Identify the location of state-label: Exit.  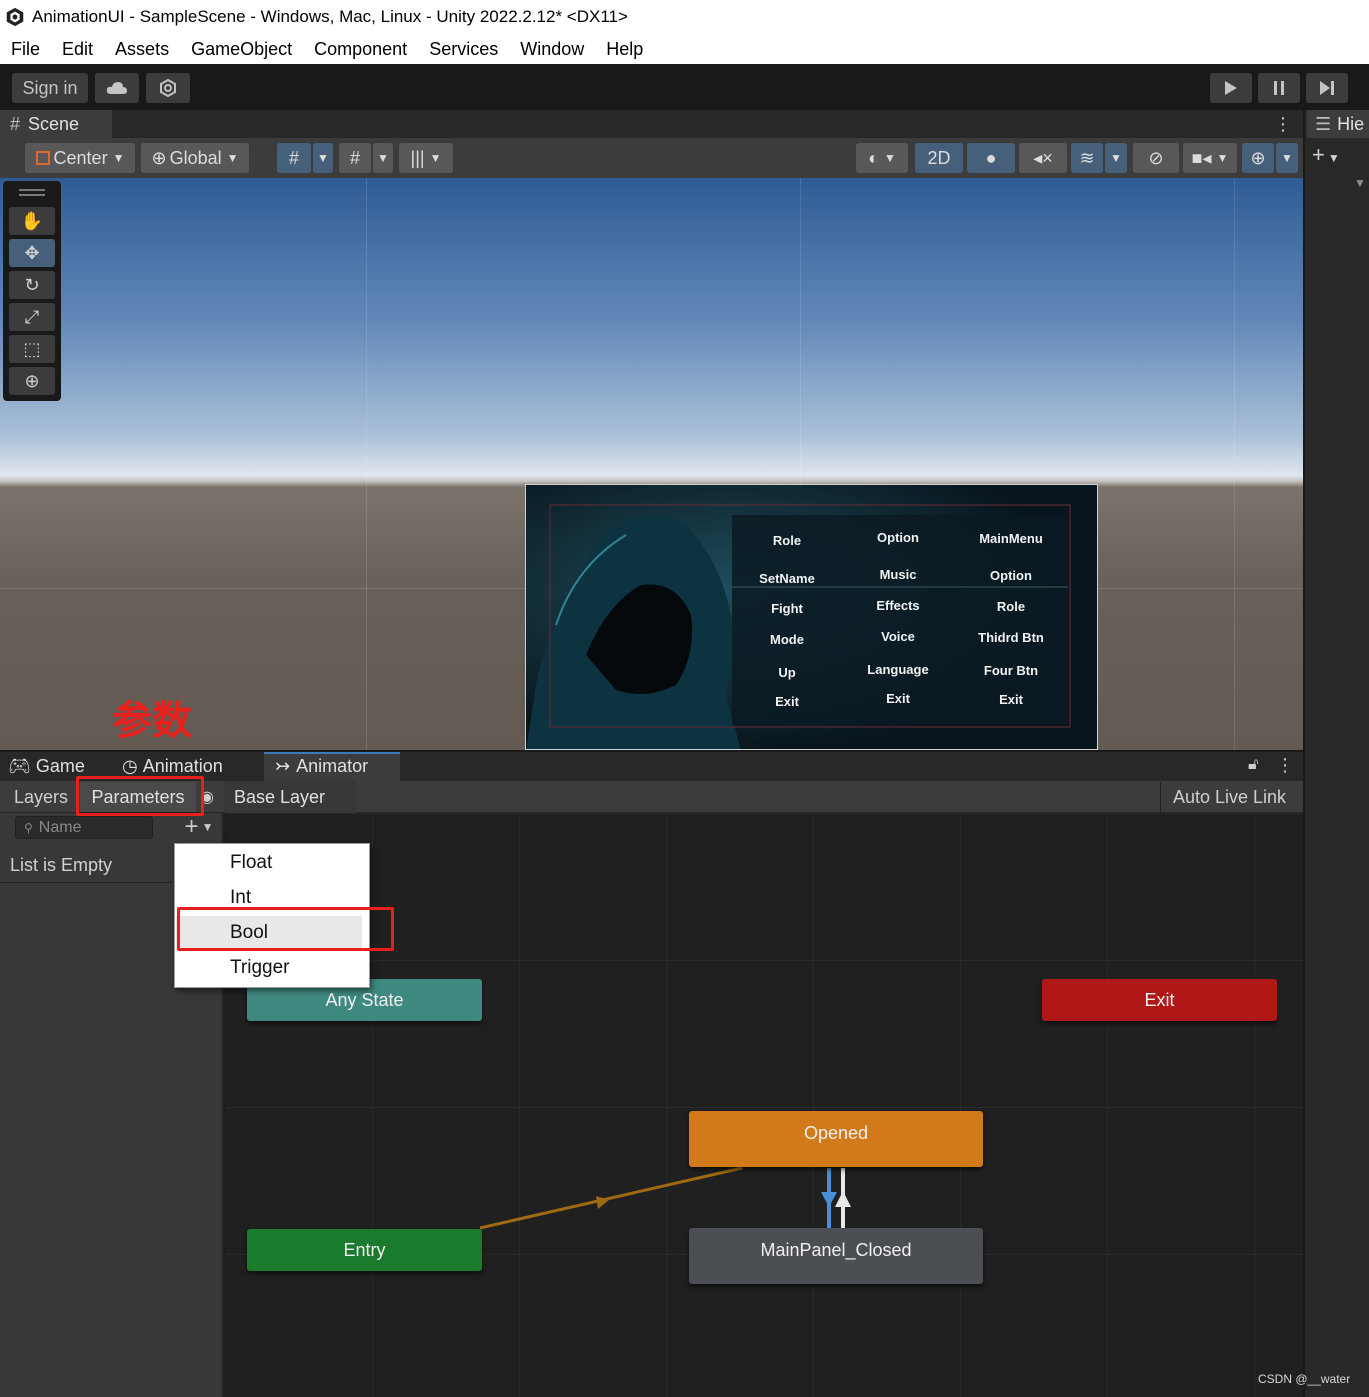
(1159, 999).